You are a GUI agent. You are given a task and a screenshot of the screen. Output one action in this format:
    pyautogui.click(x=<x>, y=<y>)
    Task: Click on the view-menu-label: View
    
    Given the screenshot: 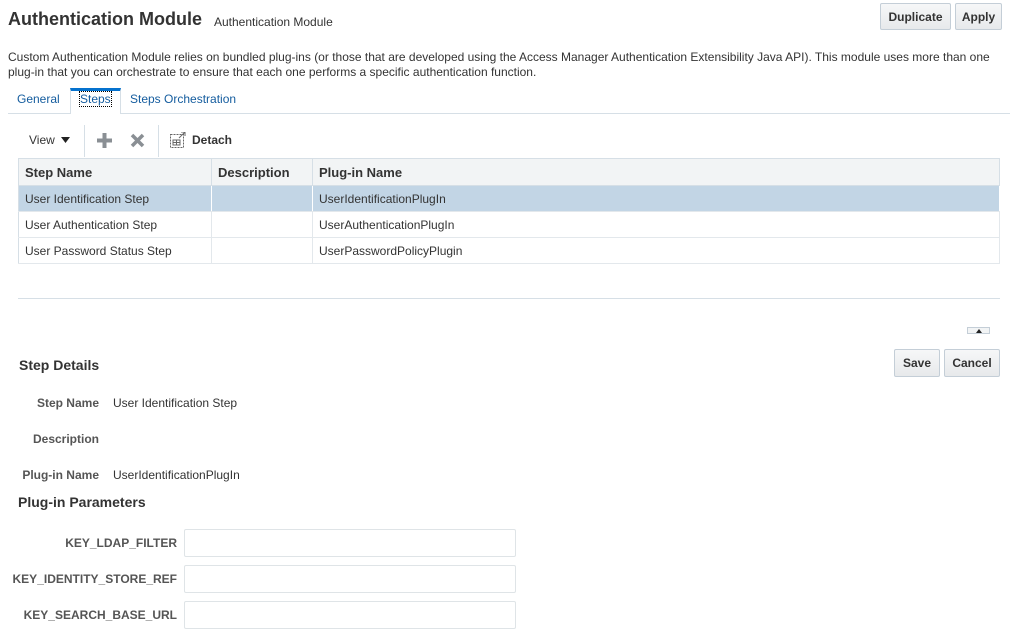 What is the action you would take?
    pyautogui.click(x=42, y=140)
    